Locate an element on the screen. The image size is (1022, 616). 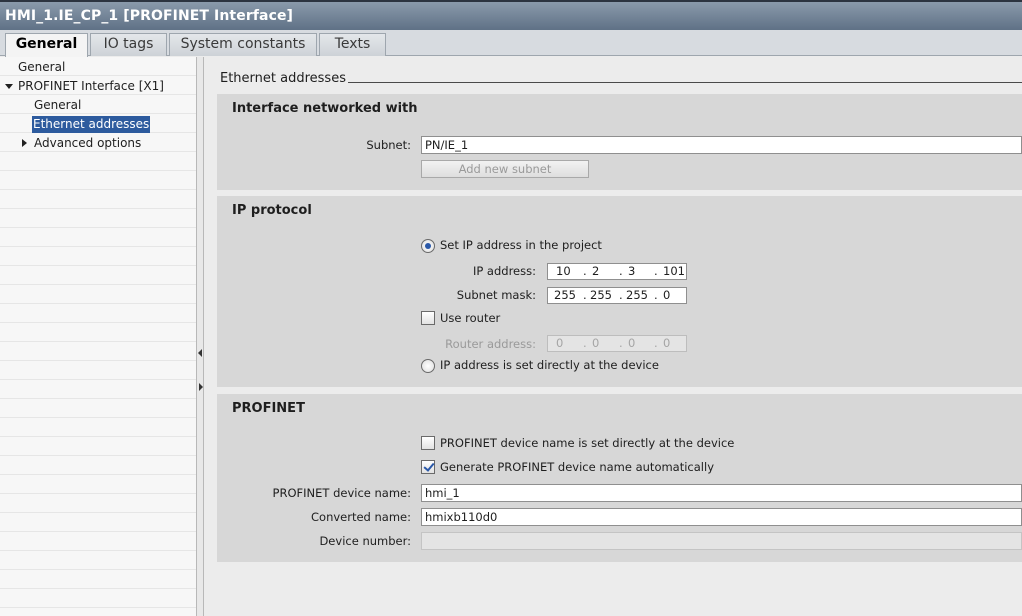
use-router-checkbox is located at coordinates (428, 318).